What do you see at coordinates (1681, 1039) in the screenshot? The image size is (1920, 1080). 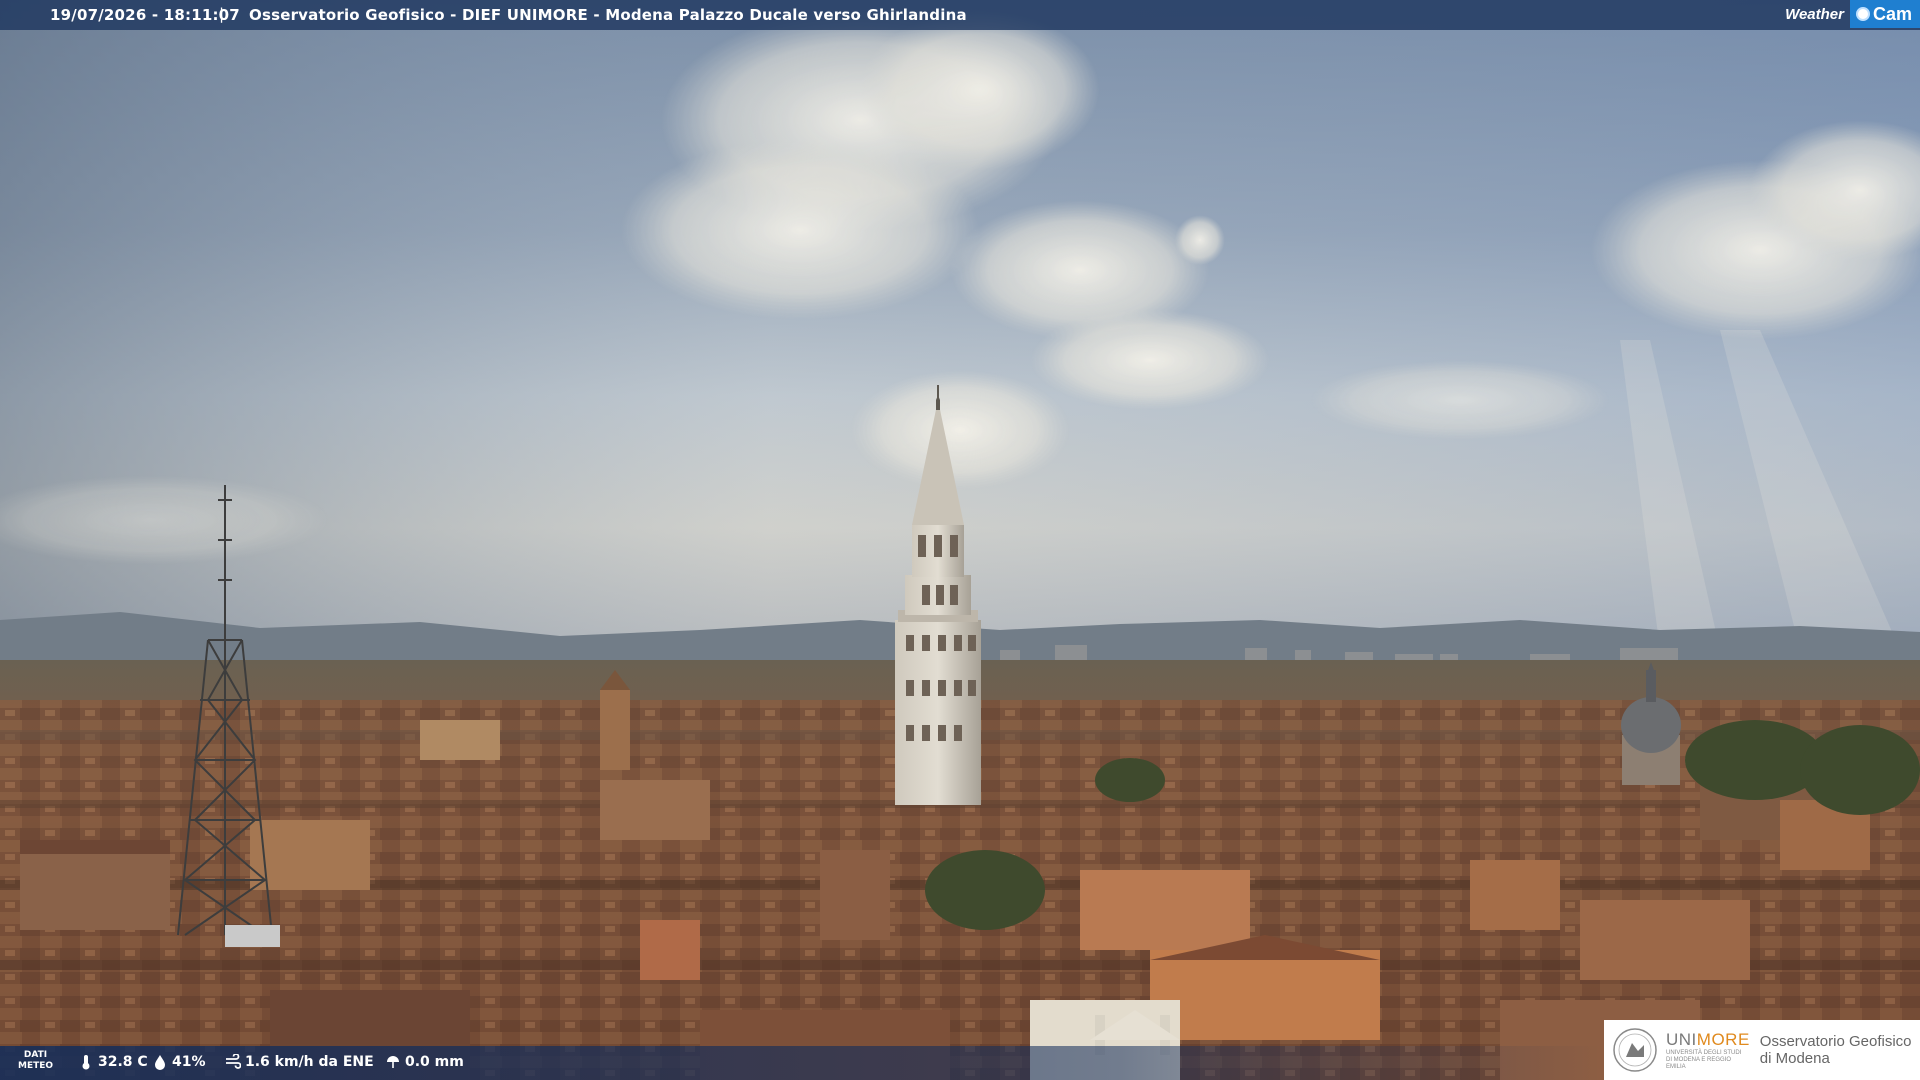 I see `unimore-prefix: UNI` at bounding box center [1681, 1039].